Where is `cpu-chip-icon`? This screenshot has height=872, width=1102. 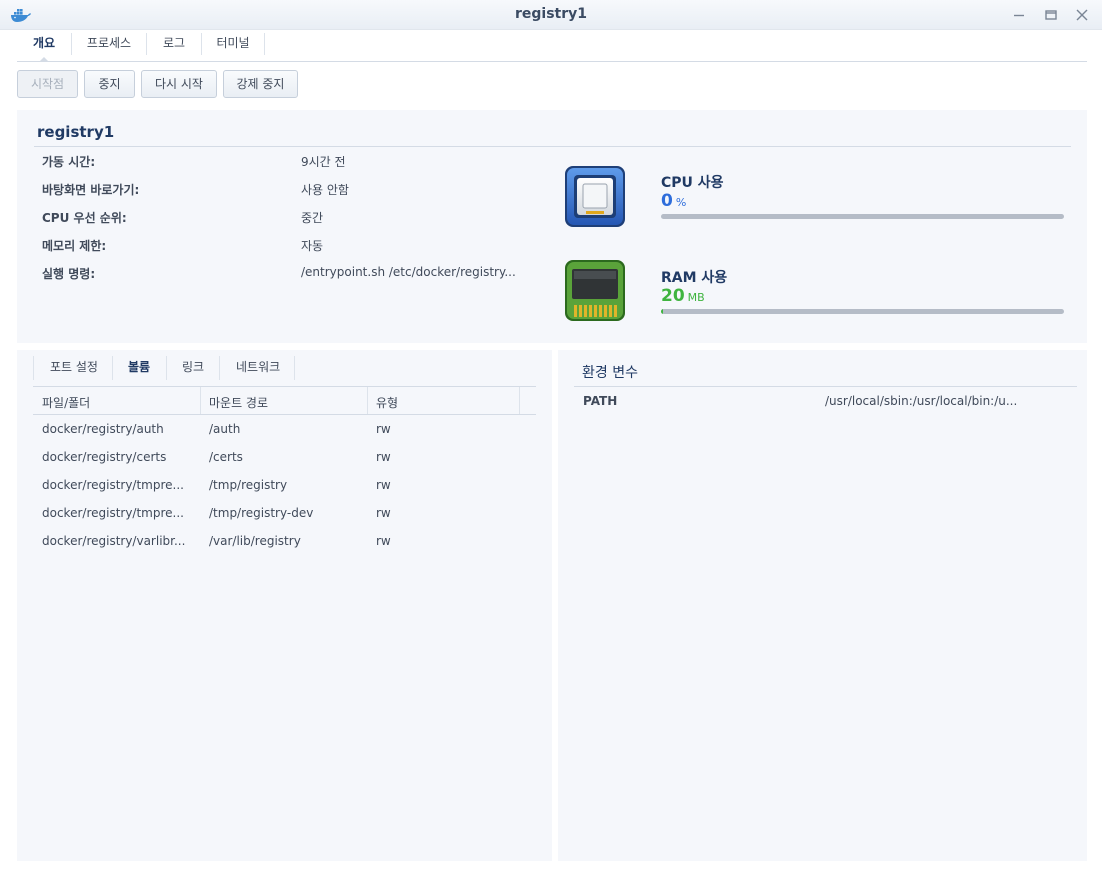
cpu-chip-icon is located at coordinates (595, 198).